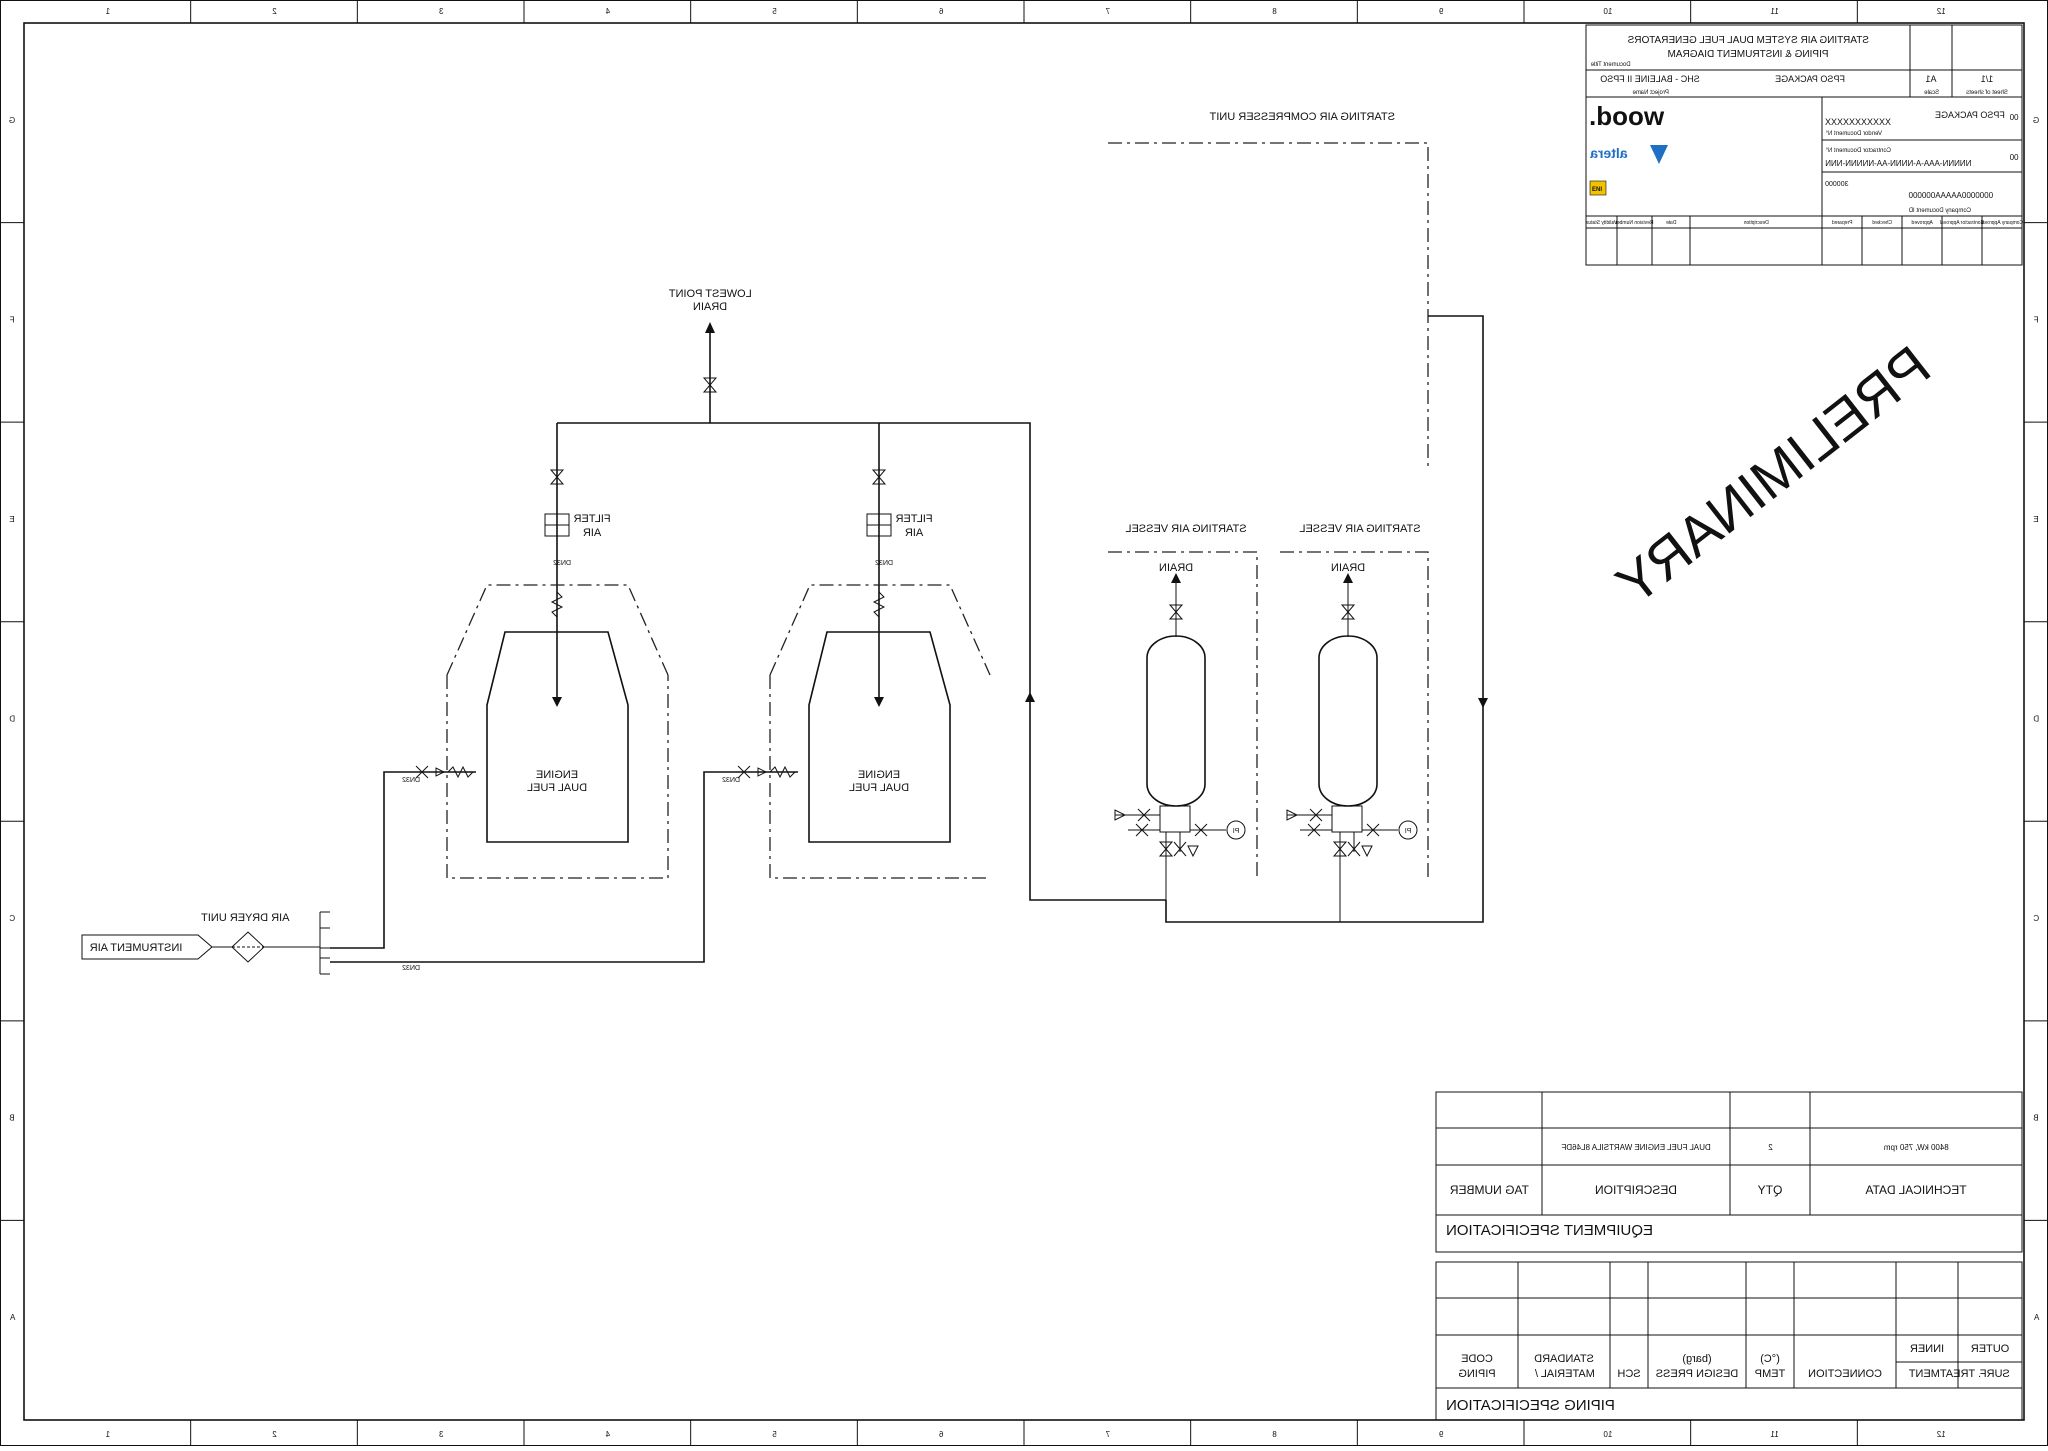 Image resolution: width=2048 pixels, height=1451 pixels. I want to click on starting-air-vessel-1: STARTING AIR VESSEL DRAIN PI, so click(1183, 711).